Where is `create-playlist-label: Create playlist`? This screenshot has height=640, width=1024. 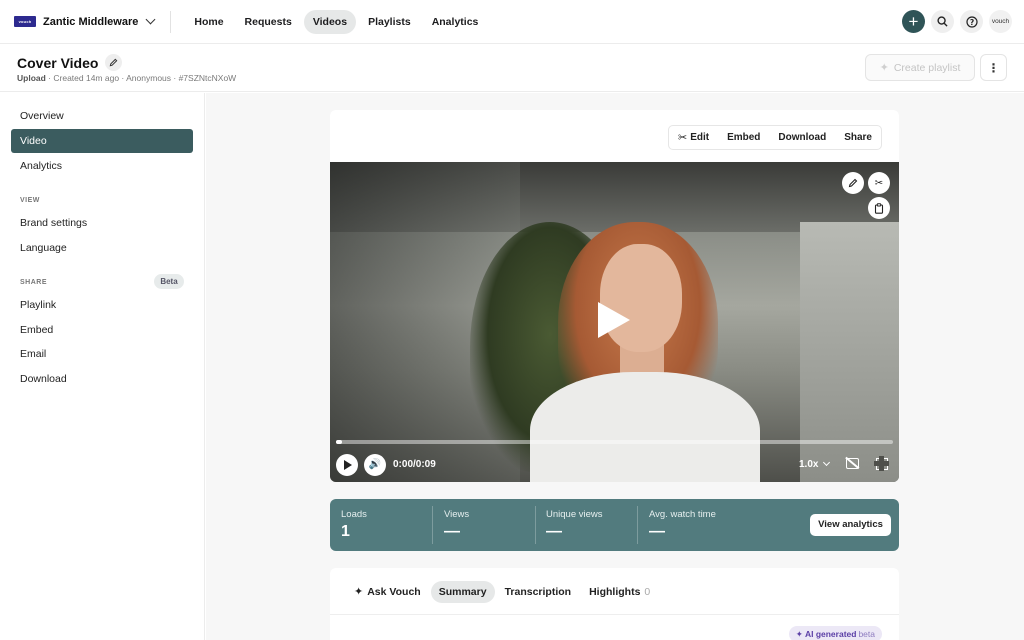 create-playlist-label: Create playlist is located at coordinates (927, 67).